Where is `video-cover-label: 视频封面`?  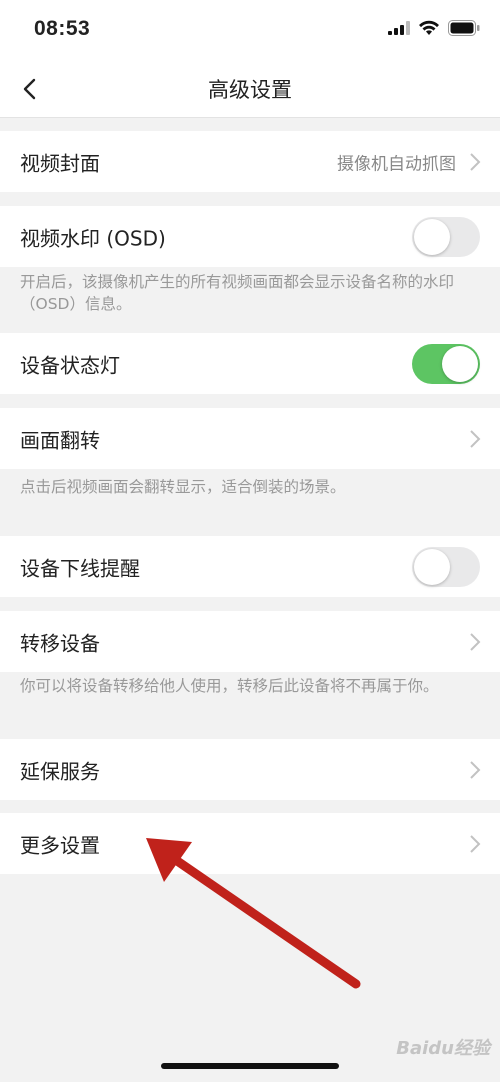
video-cover-label: 视频封面 is located at coordinates (60, 163).